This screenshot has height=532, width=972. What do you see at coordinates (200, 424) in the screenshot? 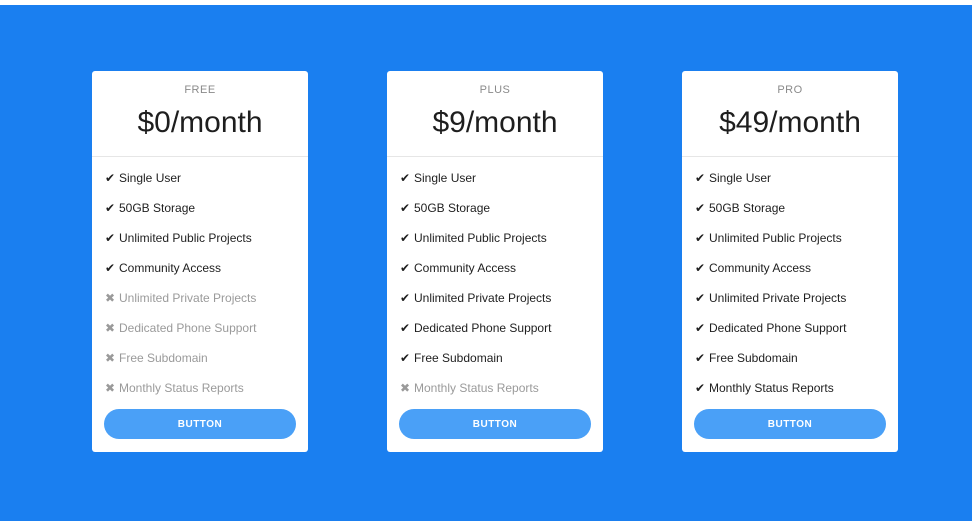
I see `free-plan-button: BUTTON` at bounding box center [200, 424].